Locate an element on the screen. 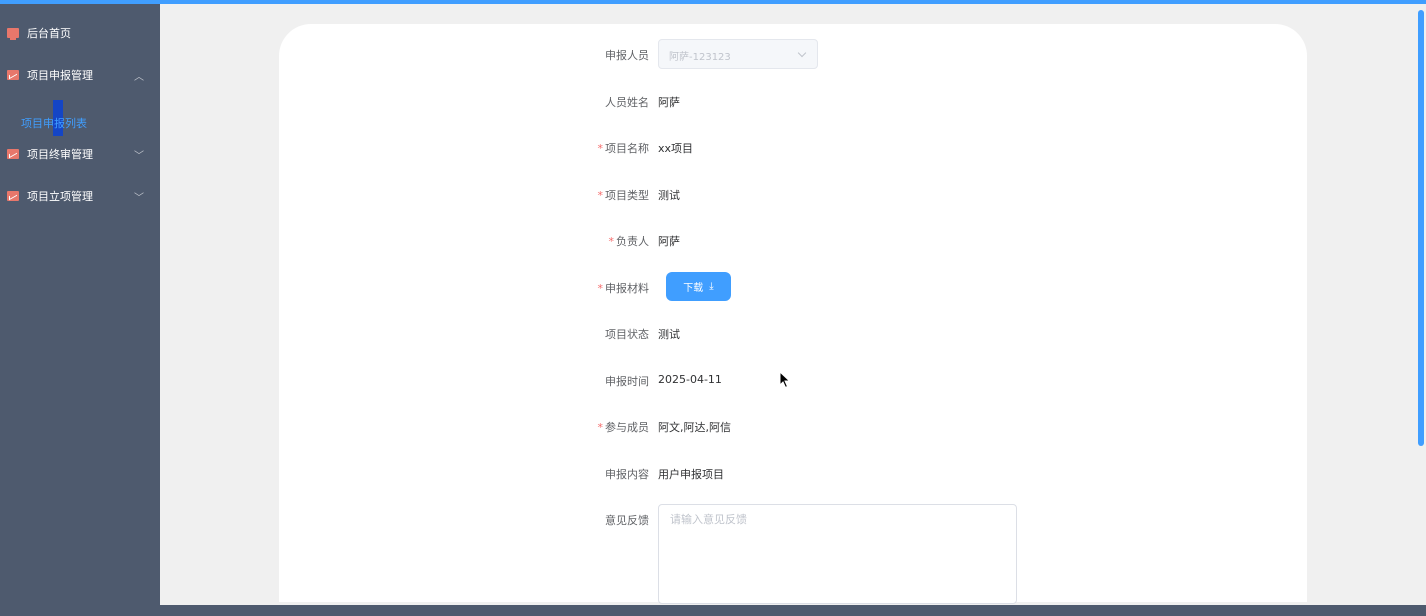  monitor-icon is located at coordinates (13, 34).